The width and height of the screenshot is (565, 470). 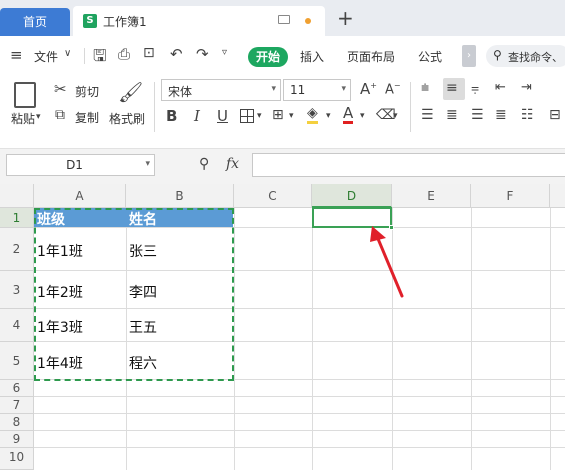 I want to click on row-header-10: 10, so click(x=17, y=459).